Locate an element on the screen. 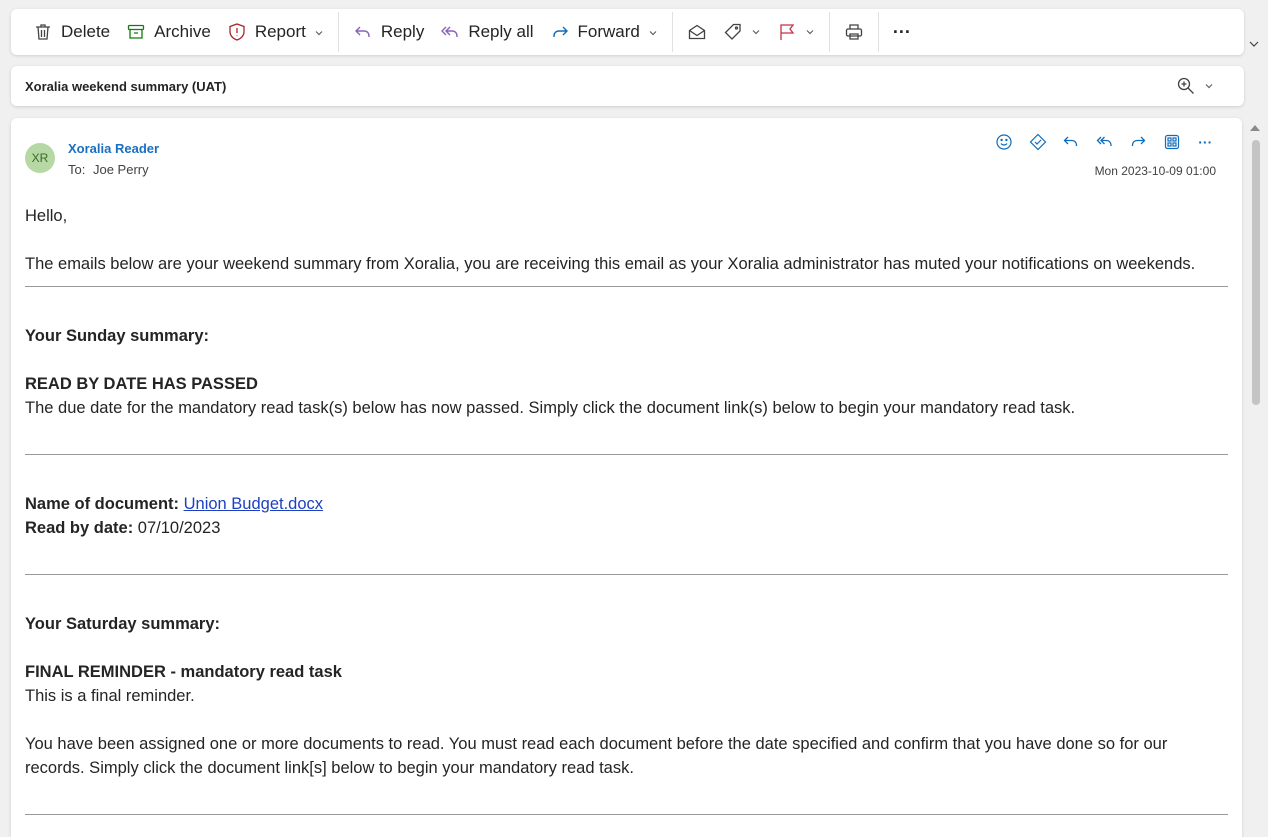 The height and width of the screenshot is (837, 1268). forward-button: Forward is located at coordinates (604, 32).